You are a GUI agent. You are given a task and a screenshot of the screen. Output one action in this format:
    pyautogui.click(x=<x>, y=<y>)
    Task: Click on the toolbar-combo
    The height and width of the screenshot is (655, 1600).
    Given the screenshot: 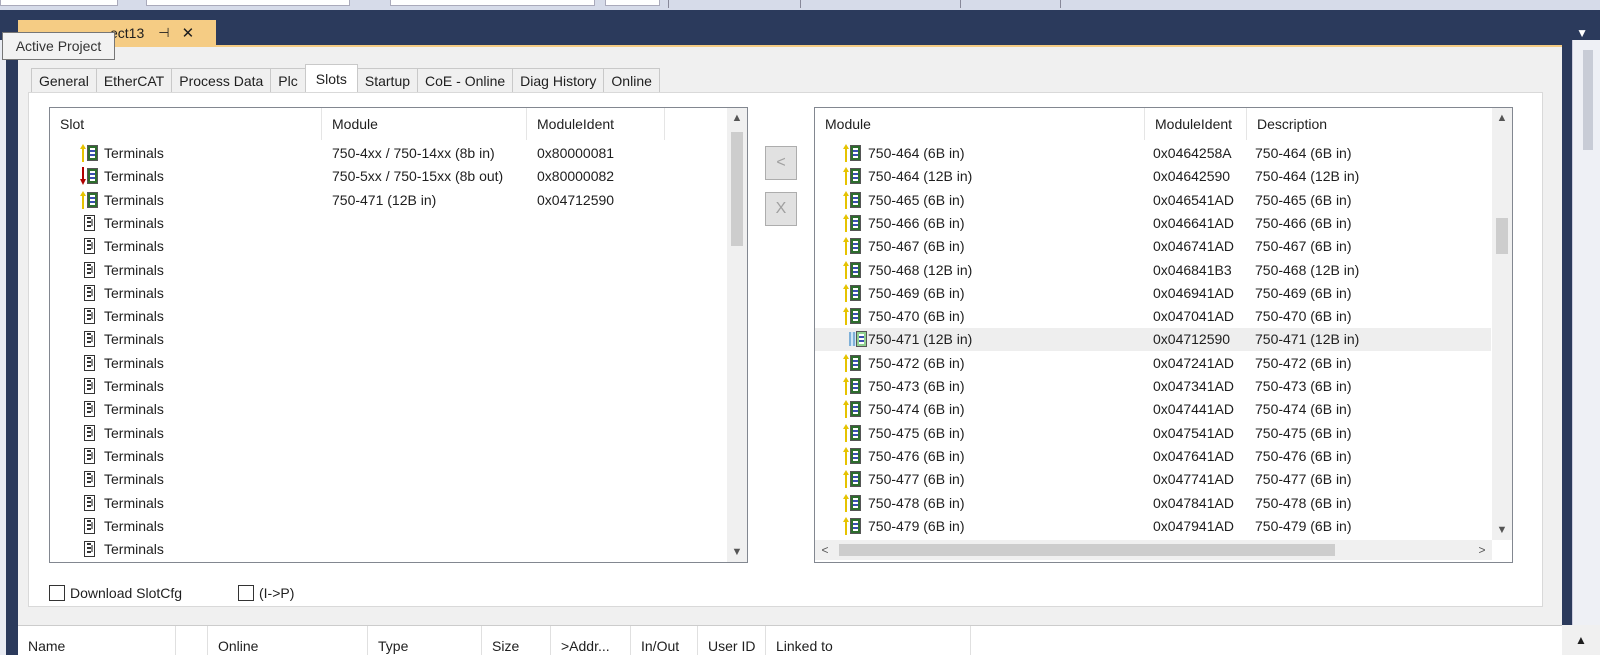 What is the action you would take?
    pyautogui.click(x=248, y=3)
    